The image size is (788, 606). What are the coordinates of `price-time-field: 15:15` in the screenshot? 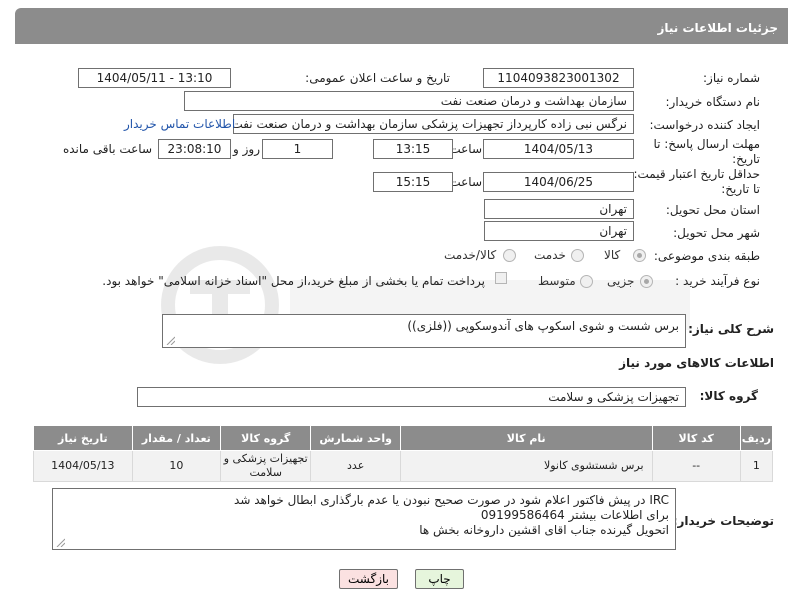 It's located at (413, 182).